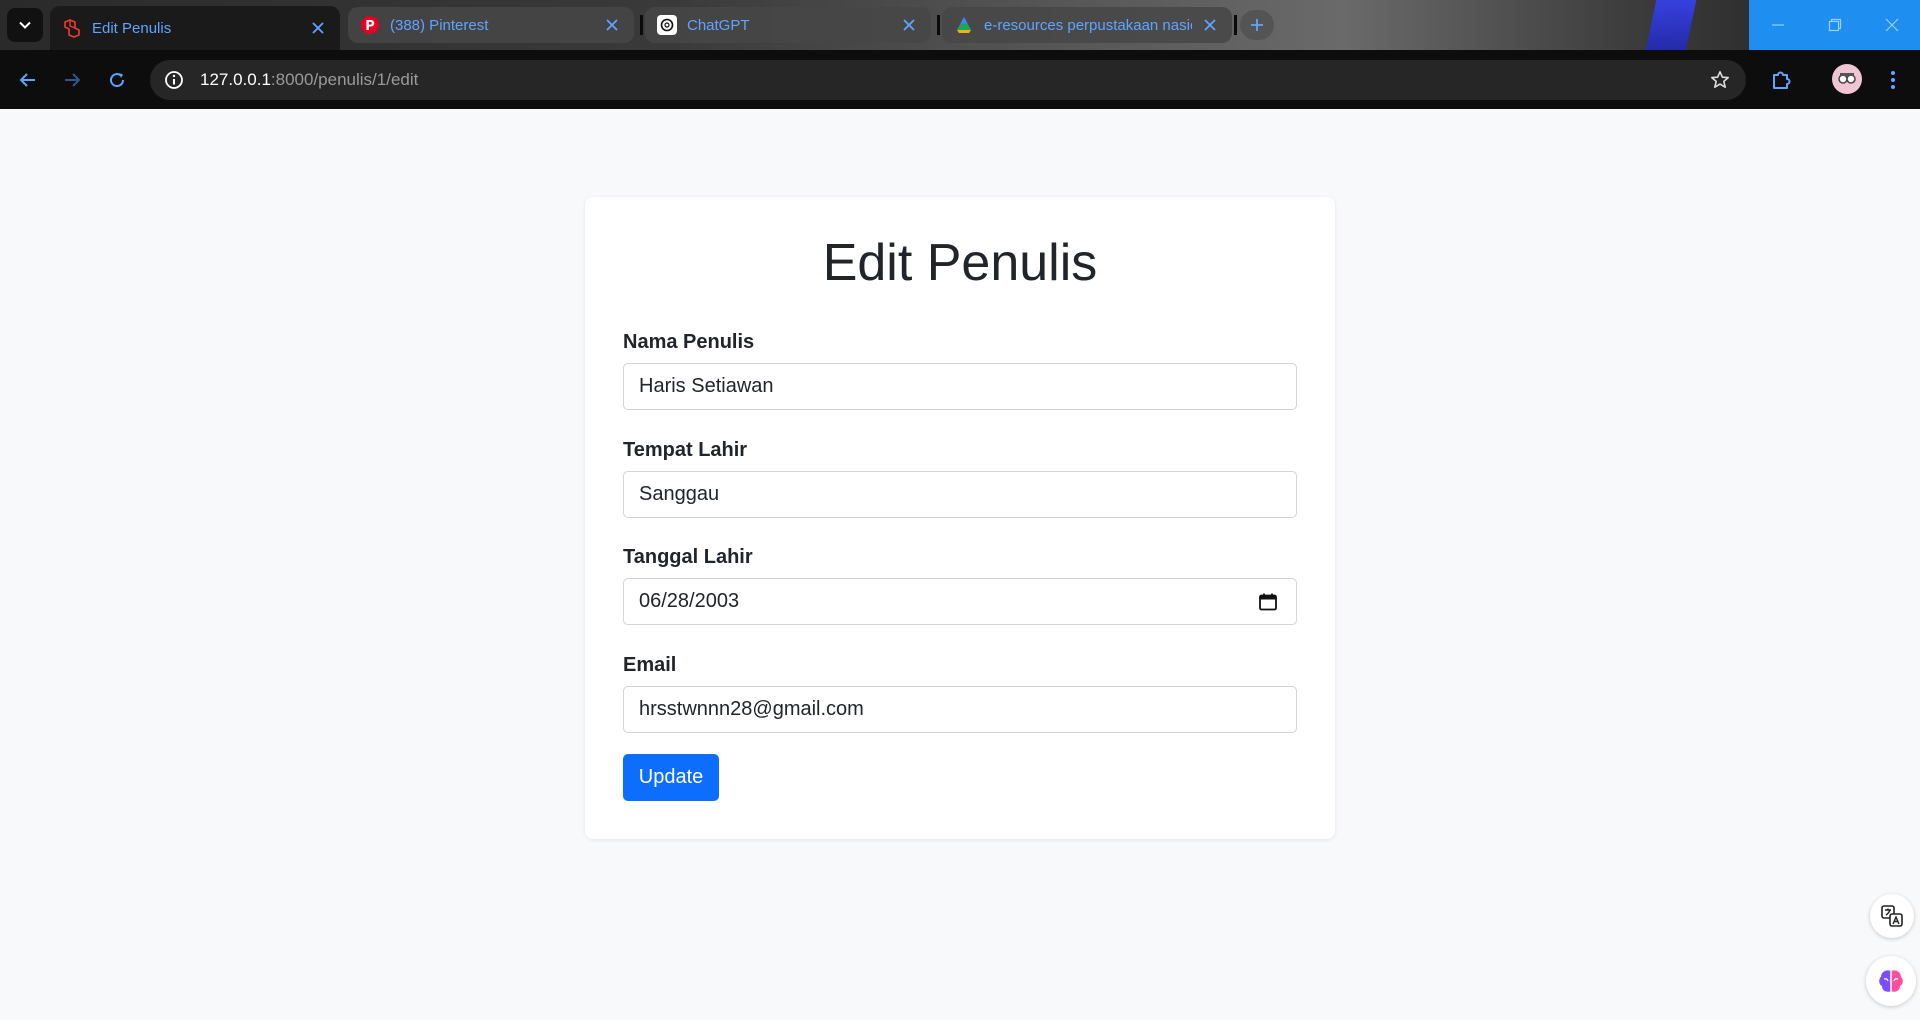  I want to click on bookmark-star-icon, so click(1720, 80).